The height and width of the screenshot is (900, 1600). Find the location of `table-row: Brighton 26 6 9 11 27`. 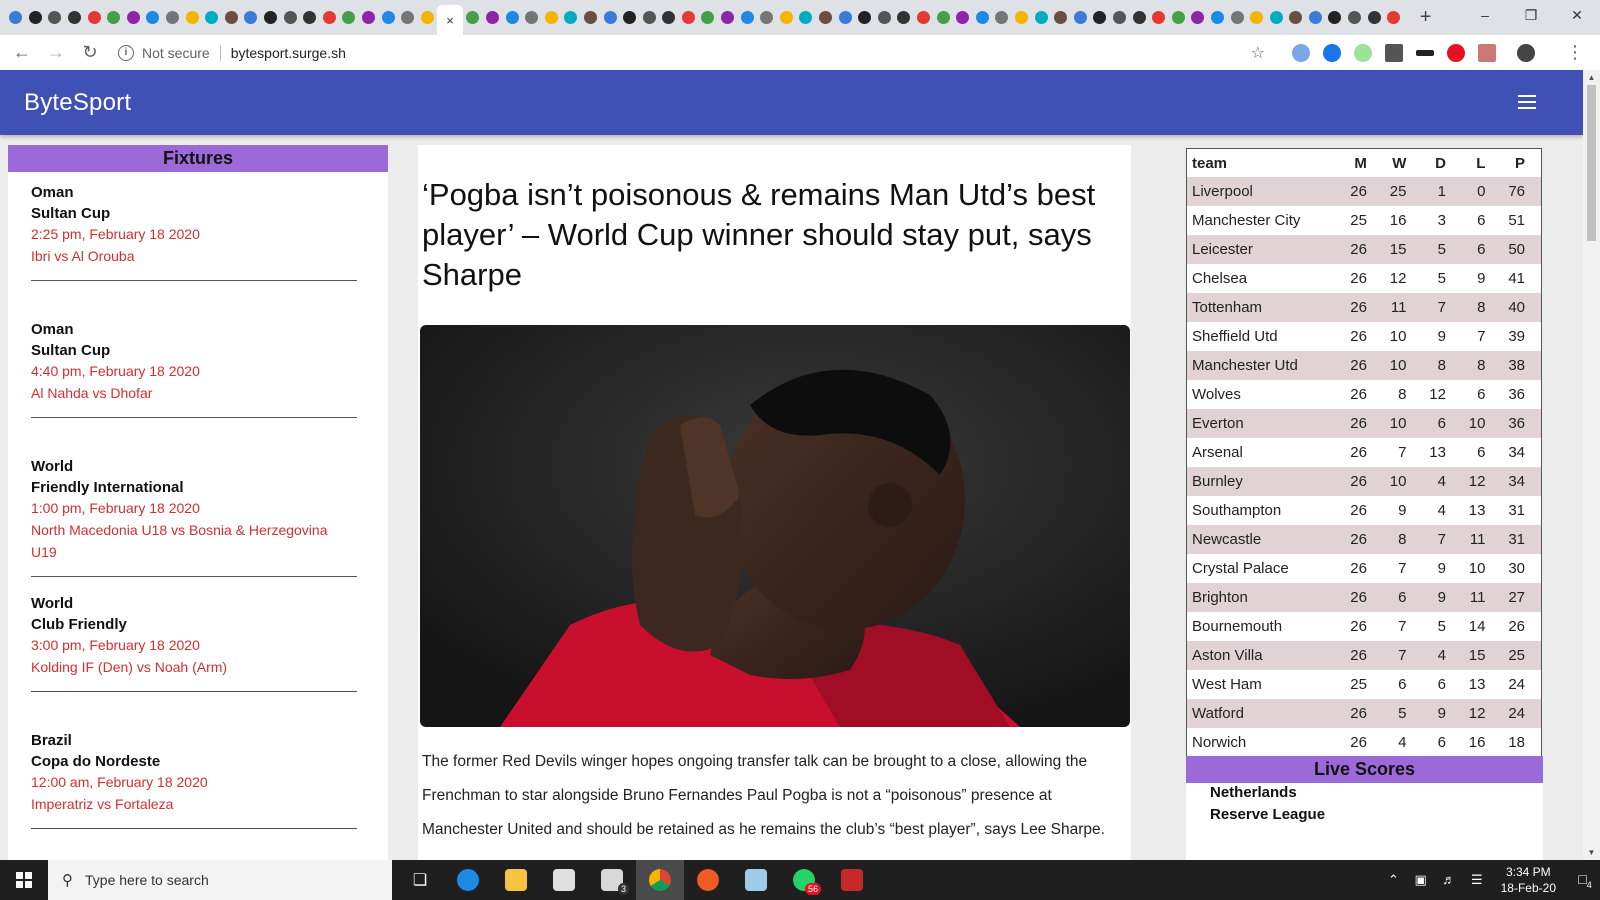

table-row: Brighton 26 6 9 11 27 is located at coordinates (1364, 597).